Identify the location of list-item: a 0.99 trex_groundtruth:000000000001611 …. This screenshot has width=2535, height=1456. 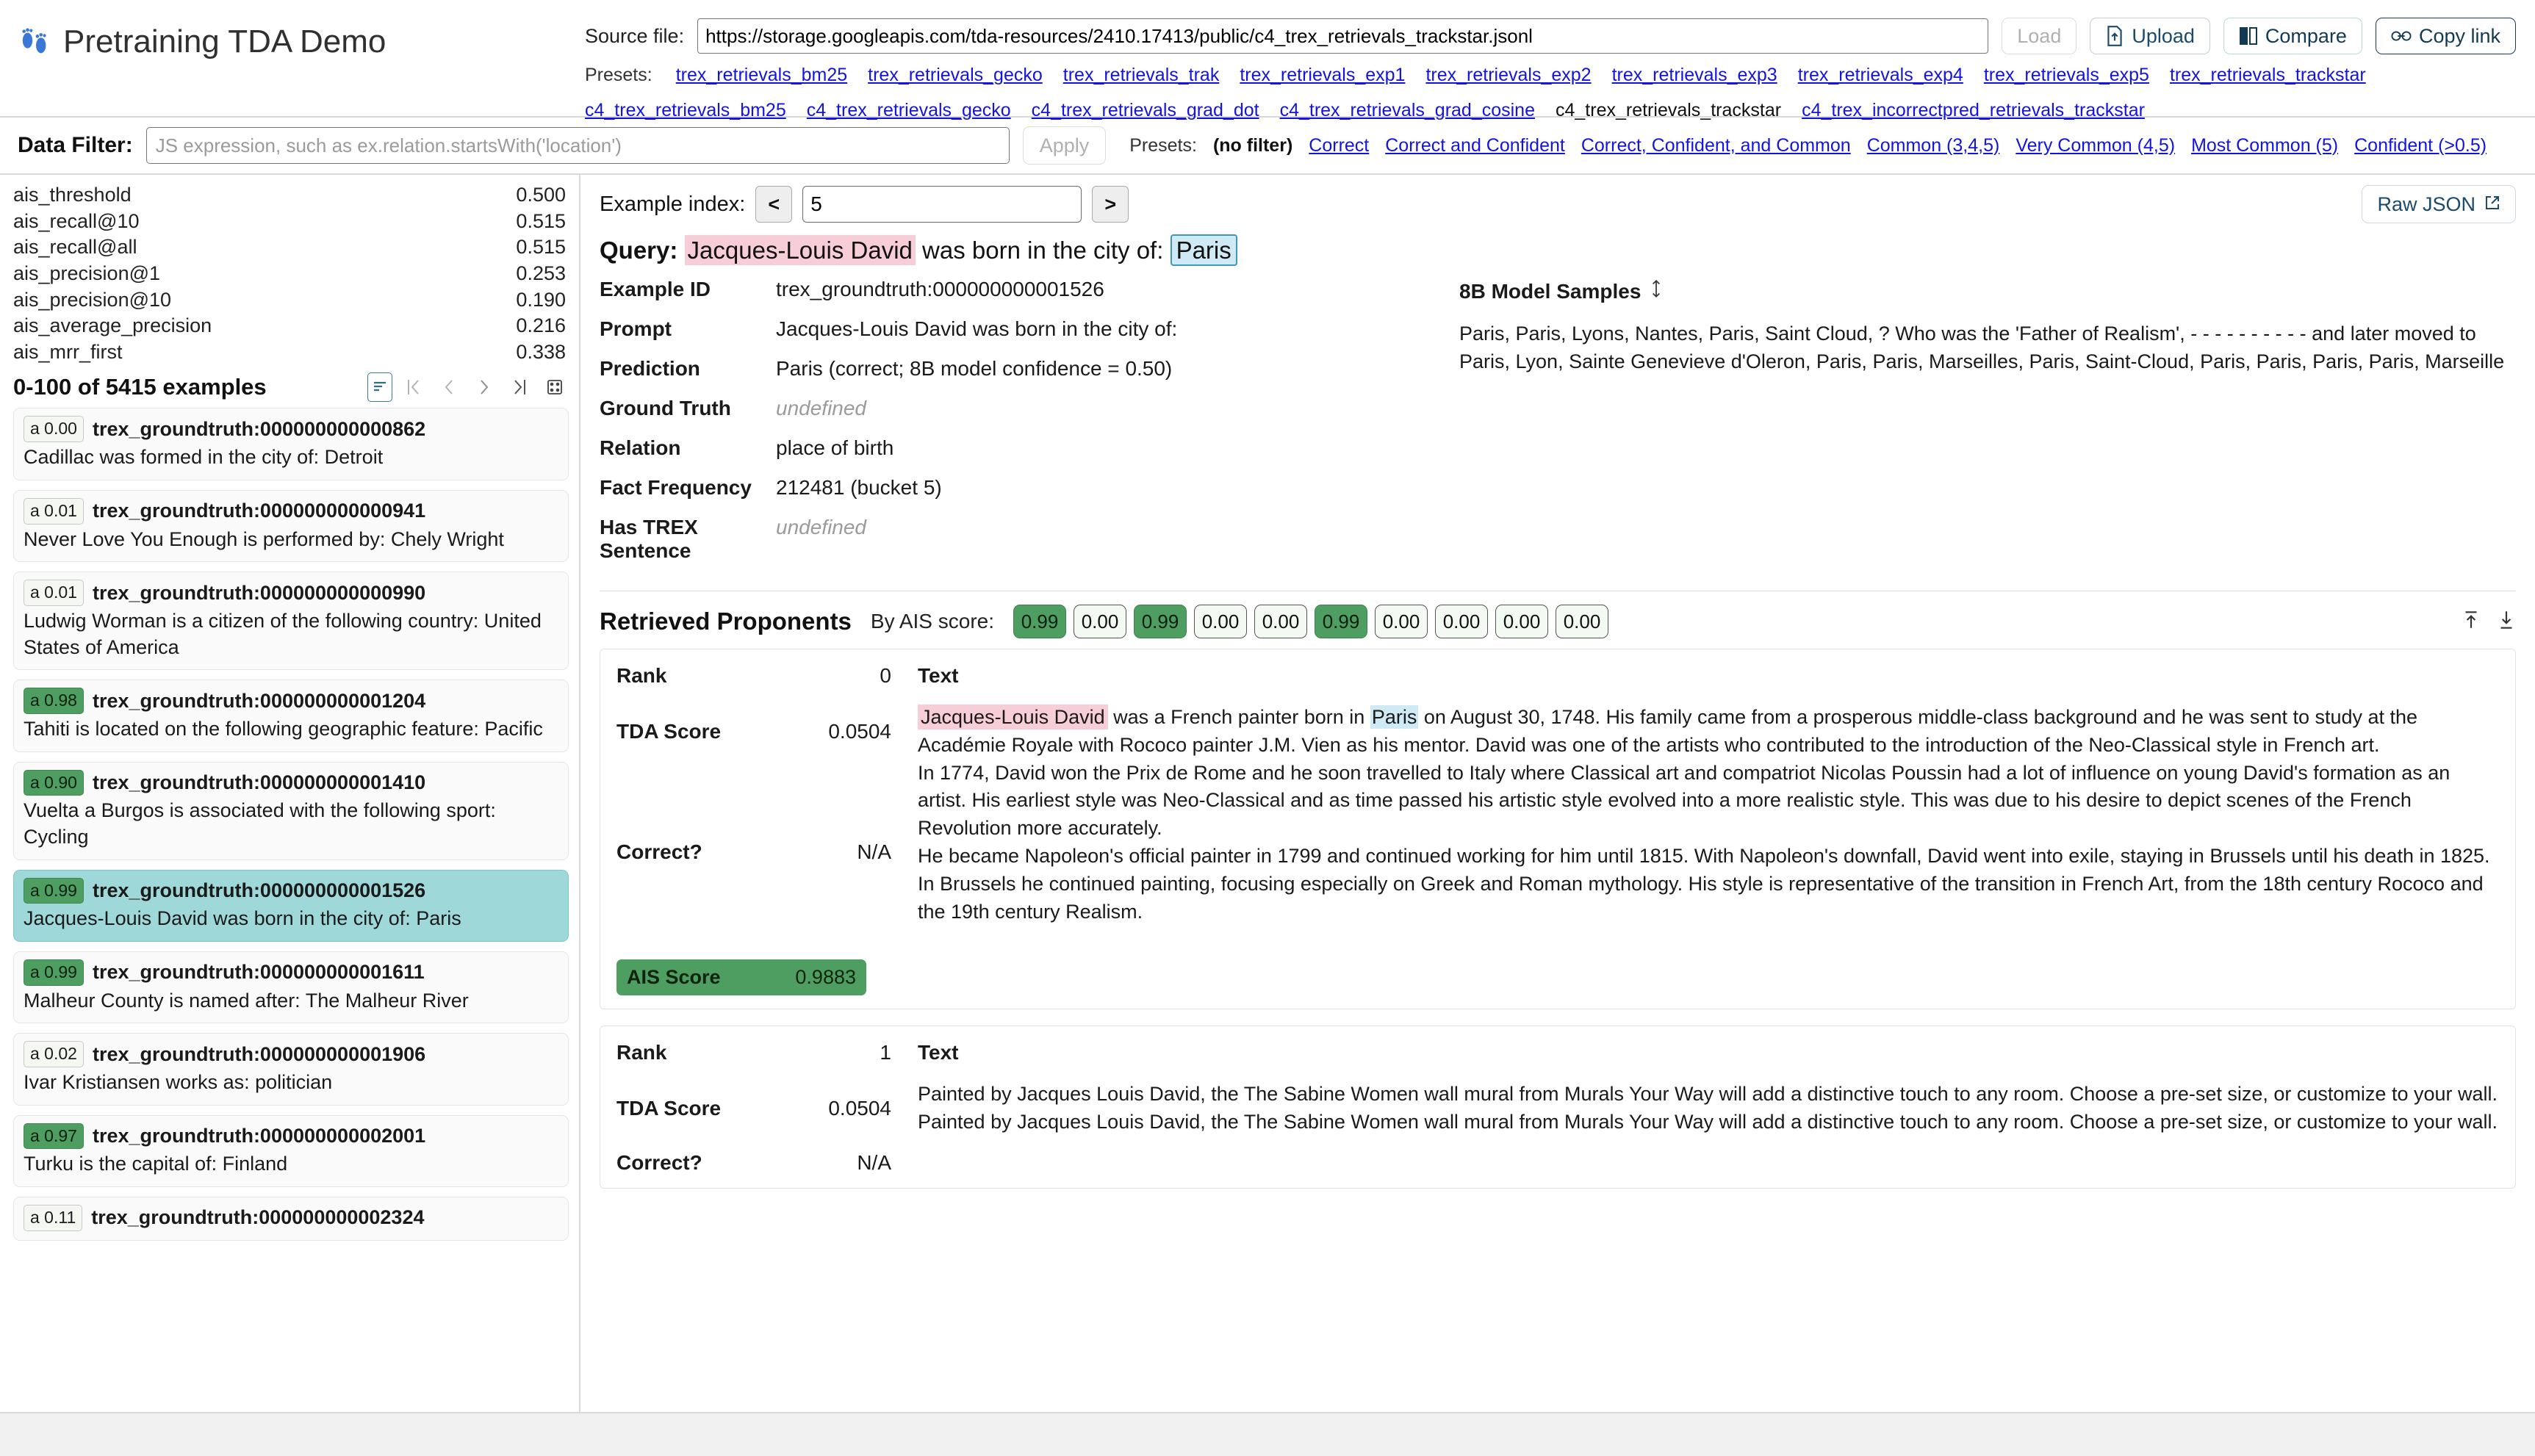
(291, 987).